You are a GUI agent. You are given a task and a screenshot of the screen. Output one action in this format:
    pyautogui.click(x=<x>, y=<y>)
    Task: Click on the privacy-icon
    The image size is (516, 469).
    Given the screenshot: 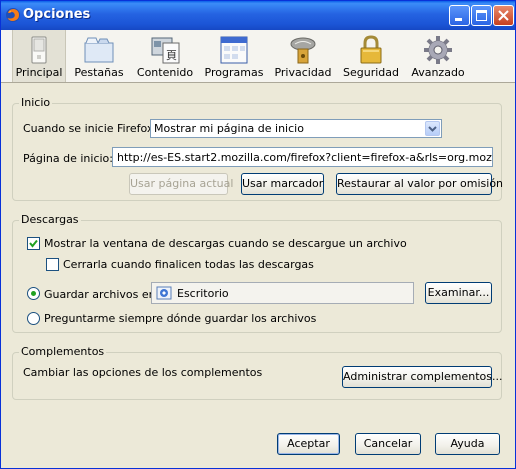 What is the action you would take?
    pyautogui.click(x=303, y=50)
    